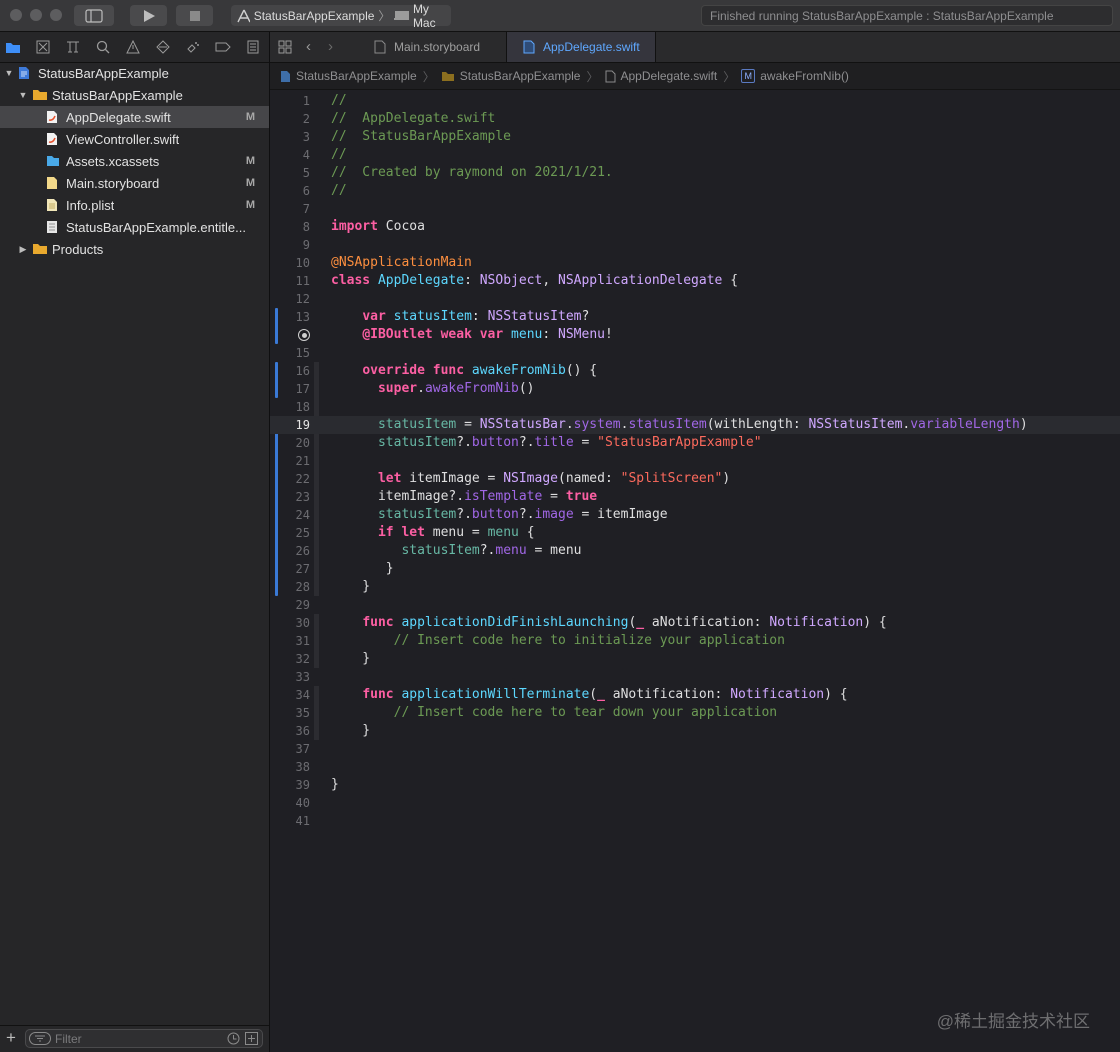 This screenshot has width=1120, height=1052. I want to click on code-line: 26 statusItem?.menu = menu, so click(695, 551).